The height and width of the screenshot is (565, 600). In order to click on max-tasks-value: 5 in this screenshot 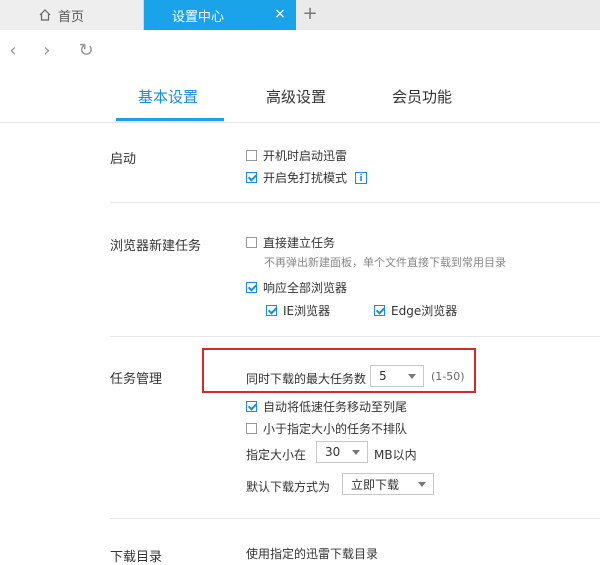, I will do `click(383, 376)`.